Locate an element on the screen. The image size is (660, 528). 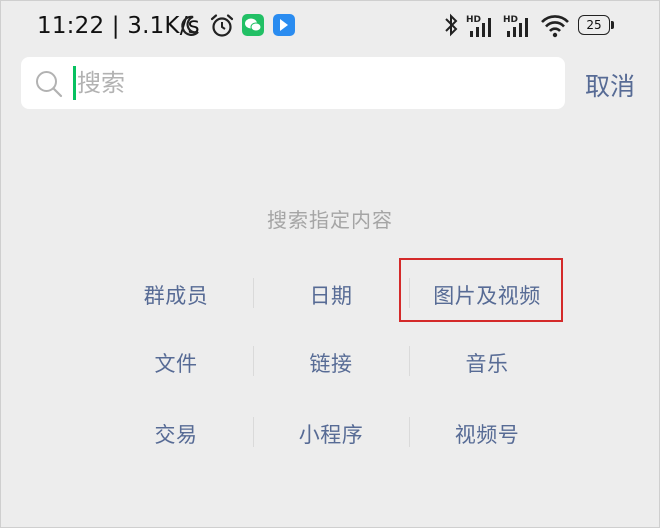
bluetooth-icon is located at coordinates (451, 27).